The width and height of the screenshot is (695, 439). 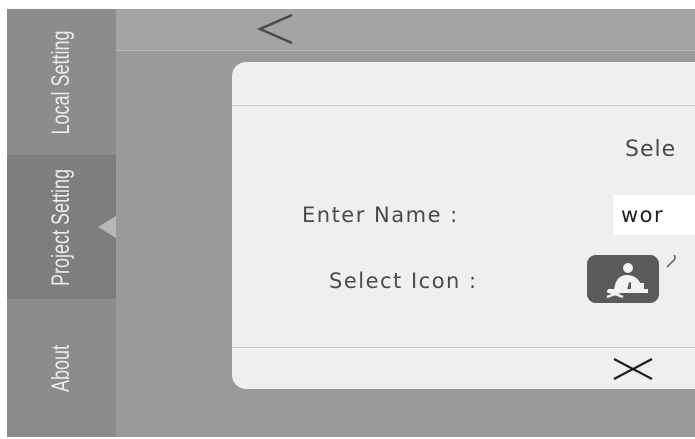 I want to click on chevron-left-icon, so click(x=274, y=29).